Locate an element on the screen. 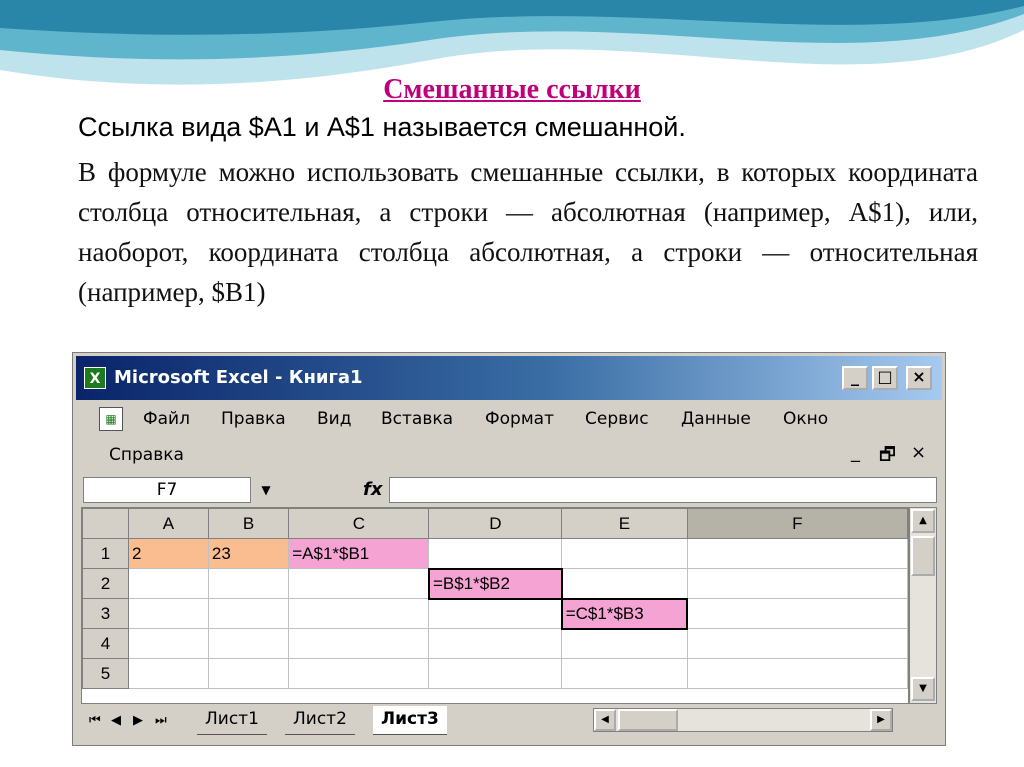 This screenshot has width=1024, height=767. row-header-2: 2 is located at coordinates (106, 583).